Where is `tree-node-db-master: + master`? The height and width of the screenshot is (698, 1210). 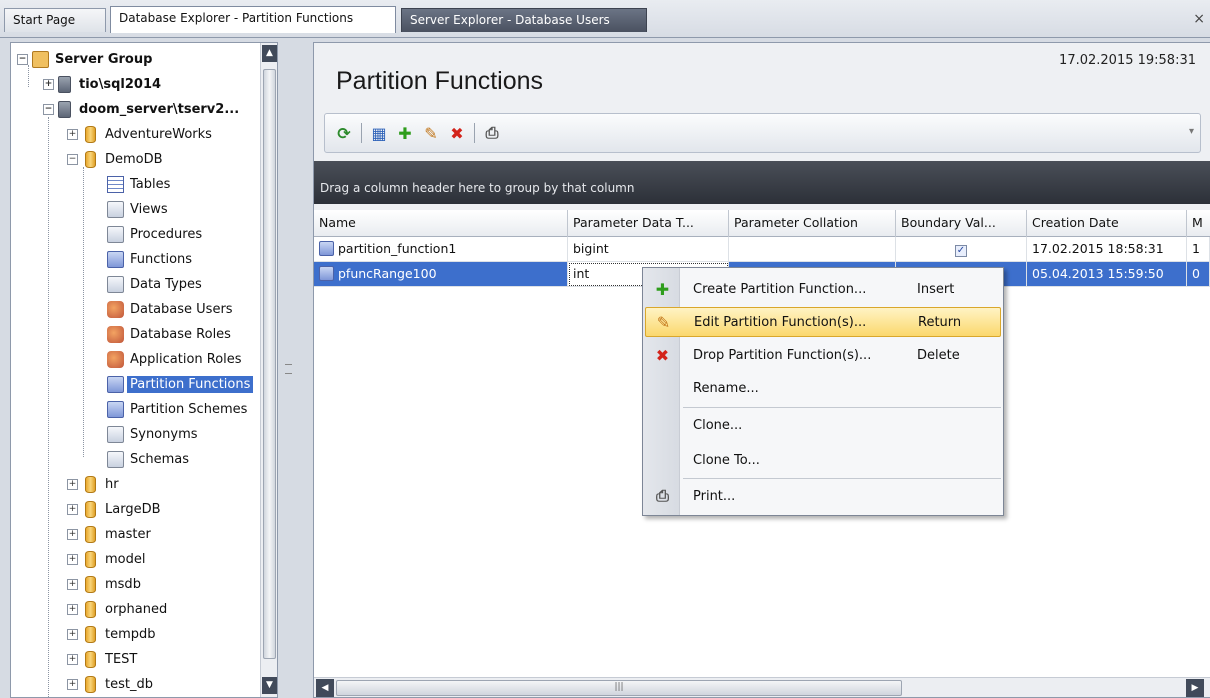
tree-node-db-master: + master is located at coordinates (110, 534).